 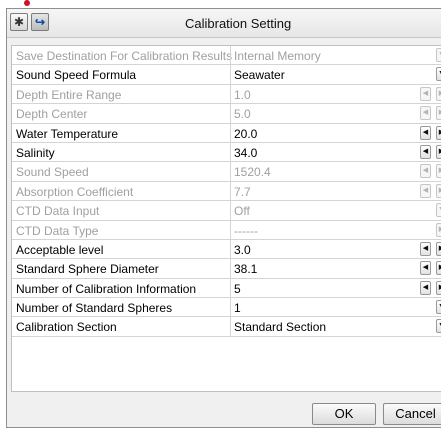 What do you see at coordinates (226, 94) in the screenshot?
I see `setting-row: Depth Entire Range 1.0 ◀ ▶` at bounding box center [226, 94].